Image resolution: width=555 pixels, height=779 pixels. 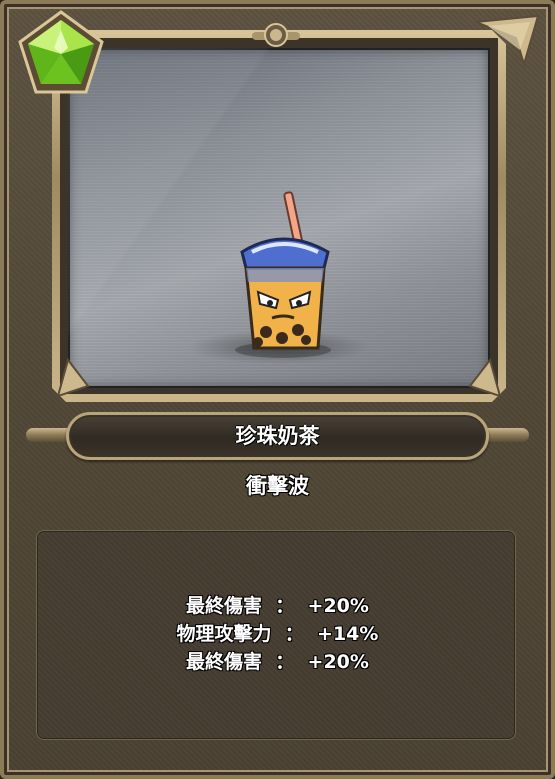 What do you see at coordinates (61, 52) in the screenshot?
I see `rarity-gem-icon` at bounding box center [61, 52].